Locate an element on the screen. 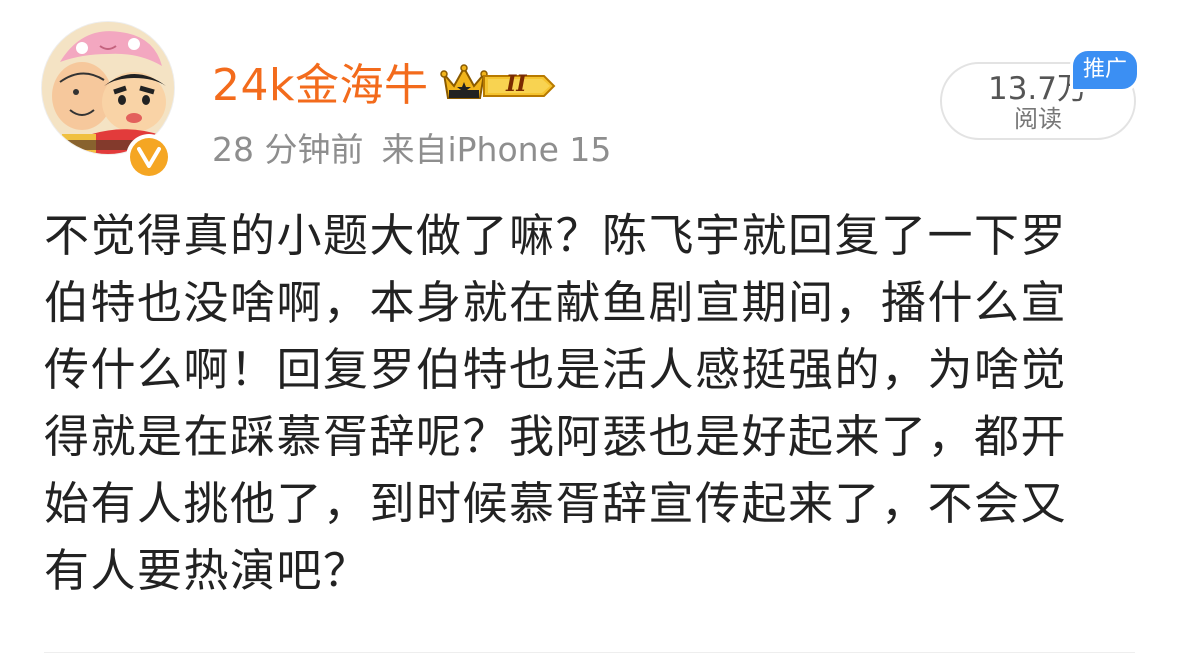  post-content-line: 不觉得真的小题大做了嘛？陈飞宇就回复了一下罗 is located at coordinates (556, 235).